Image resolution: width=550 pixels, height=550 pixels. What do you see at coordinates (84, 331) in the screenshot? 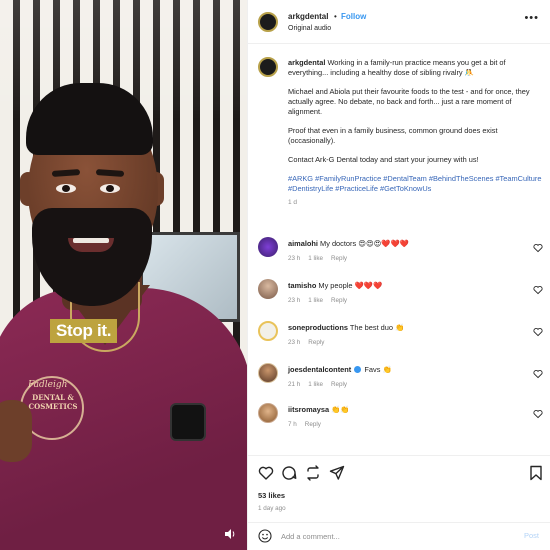
I see `video-caption: Stop it.` at bounding box center [84, 331].